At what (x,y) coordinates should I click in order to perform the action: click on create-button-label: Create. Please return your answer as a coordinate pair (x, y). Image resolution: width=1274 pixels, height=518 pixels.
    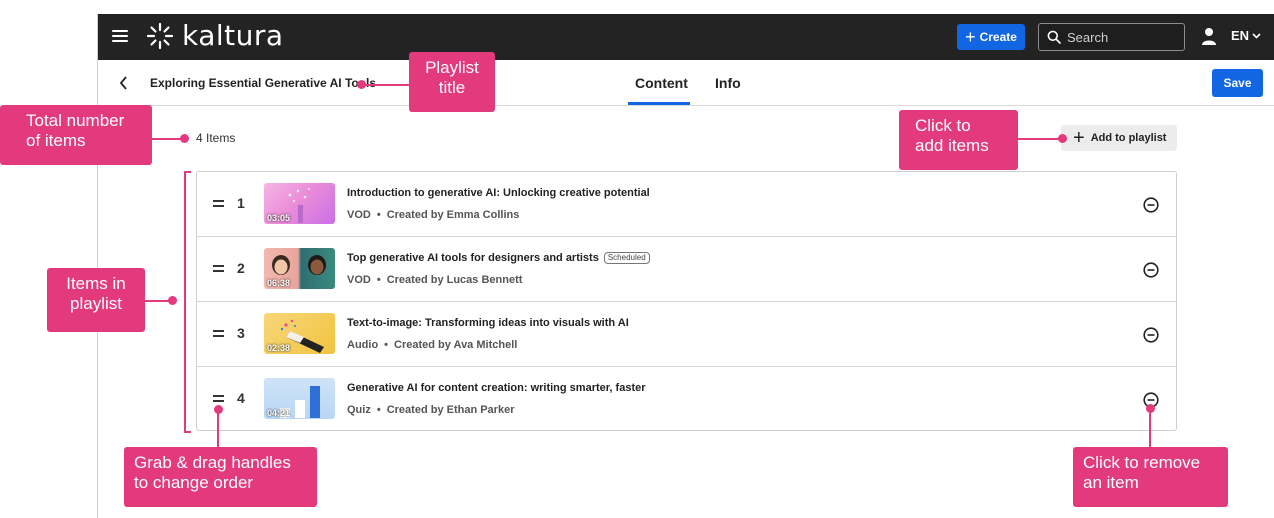
    Looking at the image, I should click on (998, 37).